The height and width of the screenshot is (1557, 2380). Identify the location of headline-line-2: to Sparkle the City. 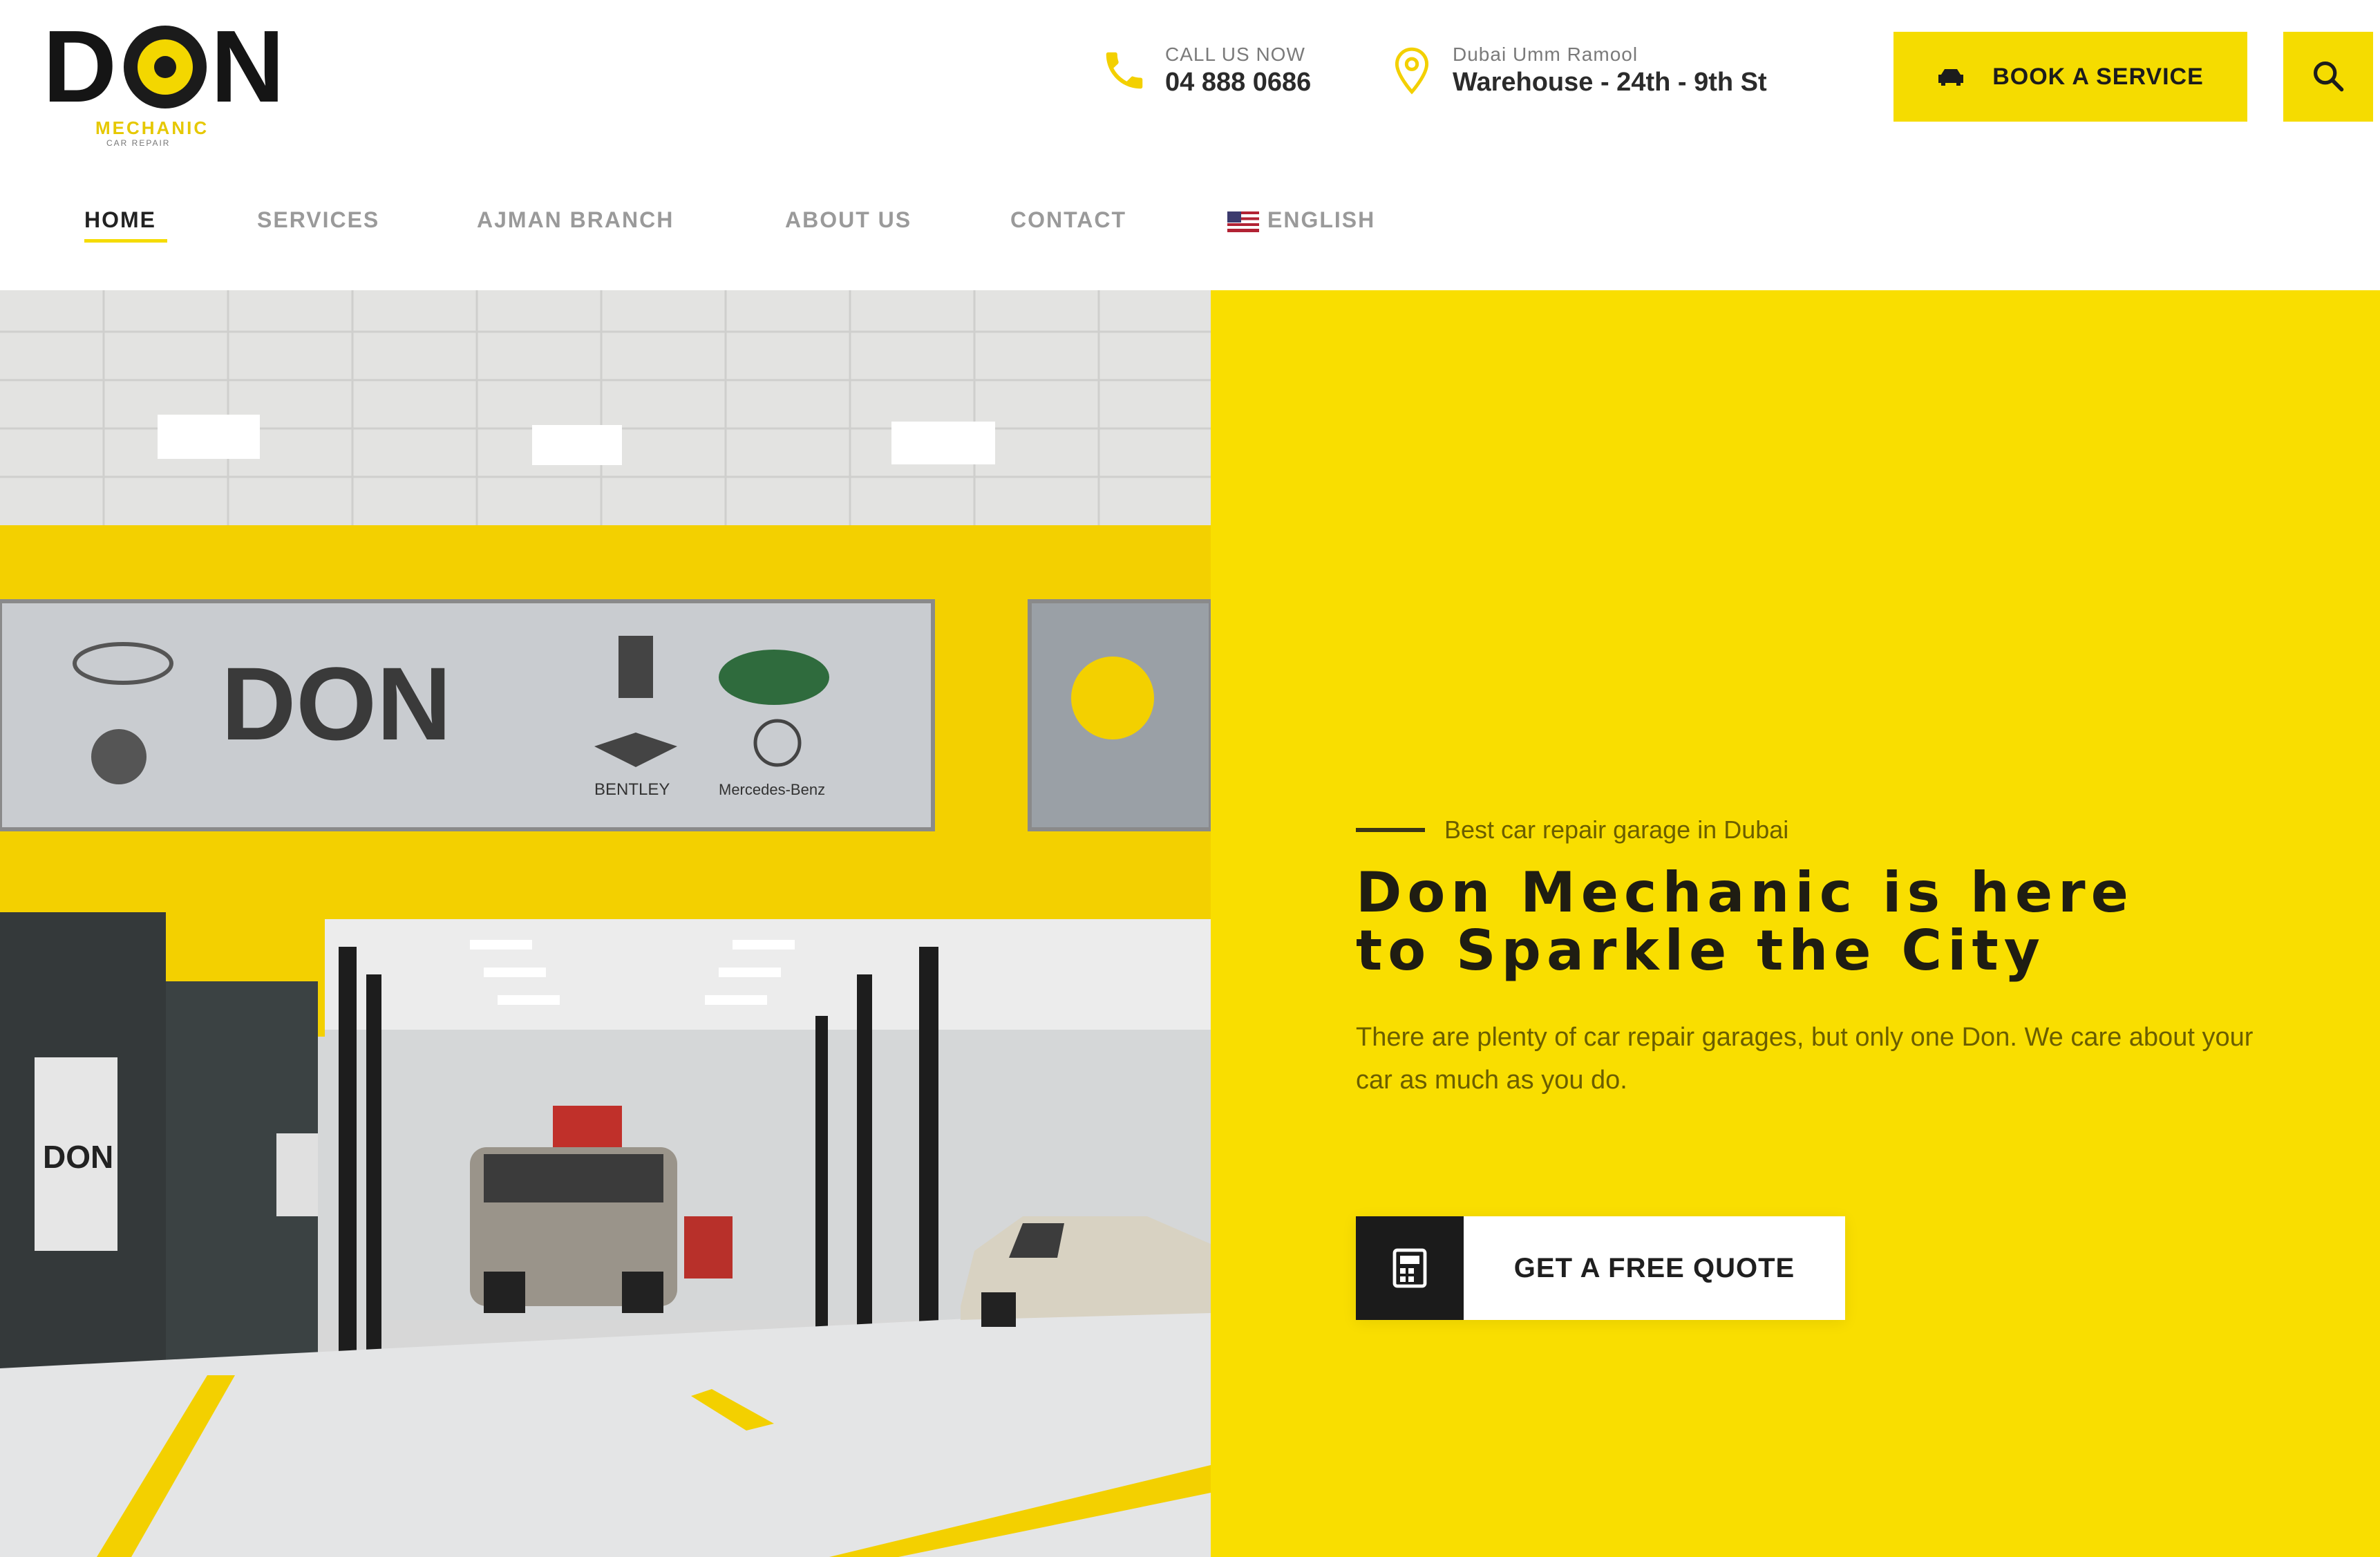
(1701, 951).